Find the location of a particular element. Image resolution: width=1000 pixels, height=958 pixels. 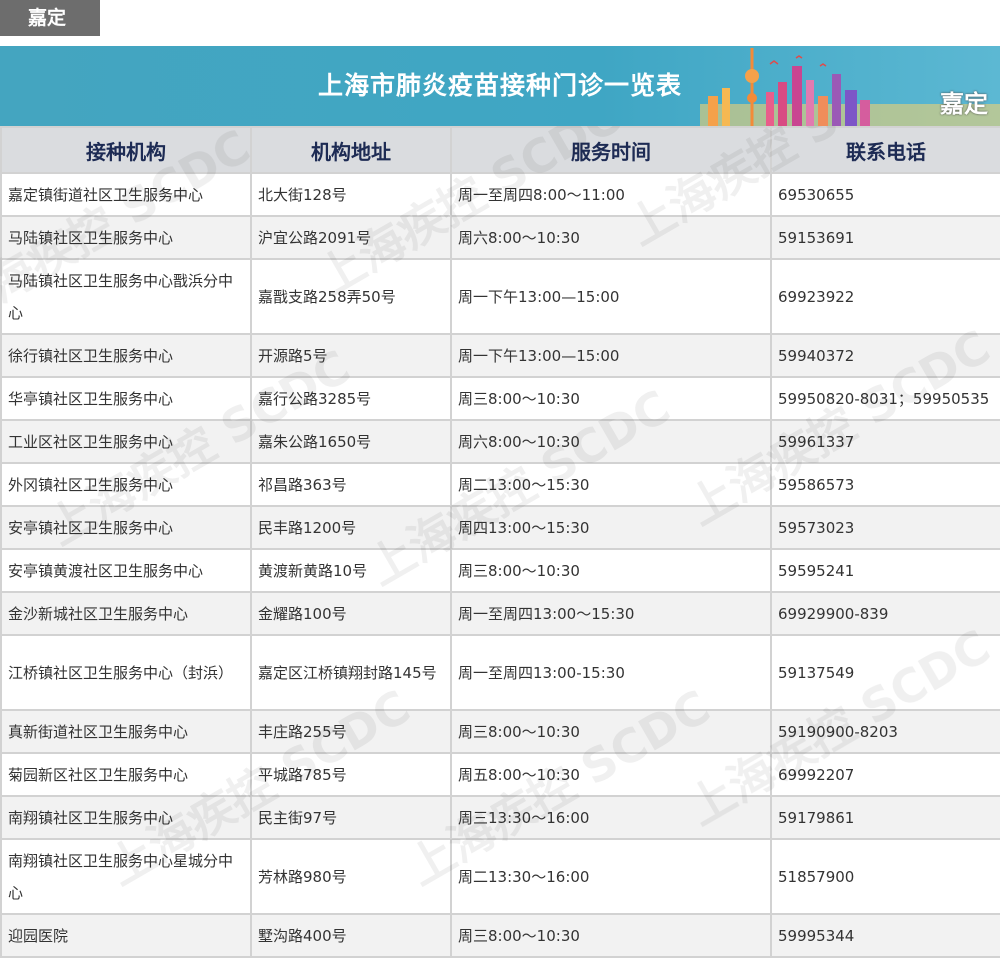

service-time-cell: 周一至周四8:00～11:00 is located at coordinates (611, 194).